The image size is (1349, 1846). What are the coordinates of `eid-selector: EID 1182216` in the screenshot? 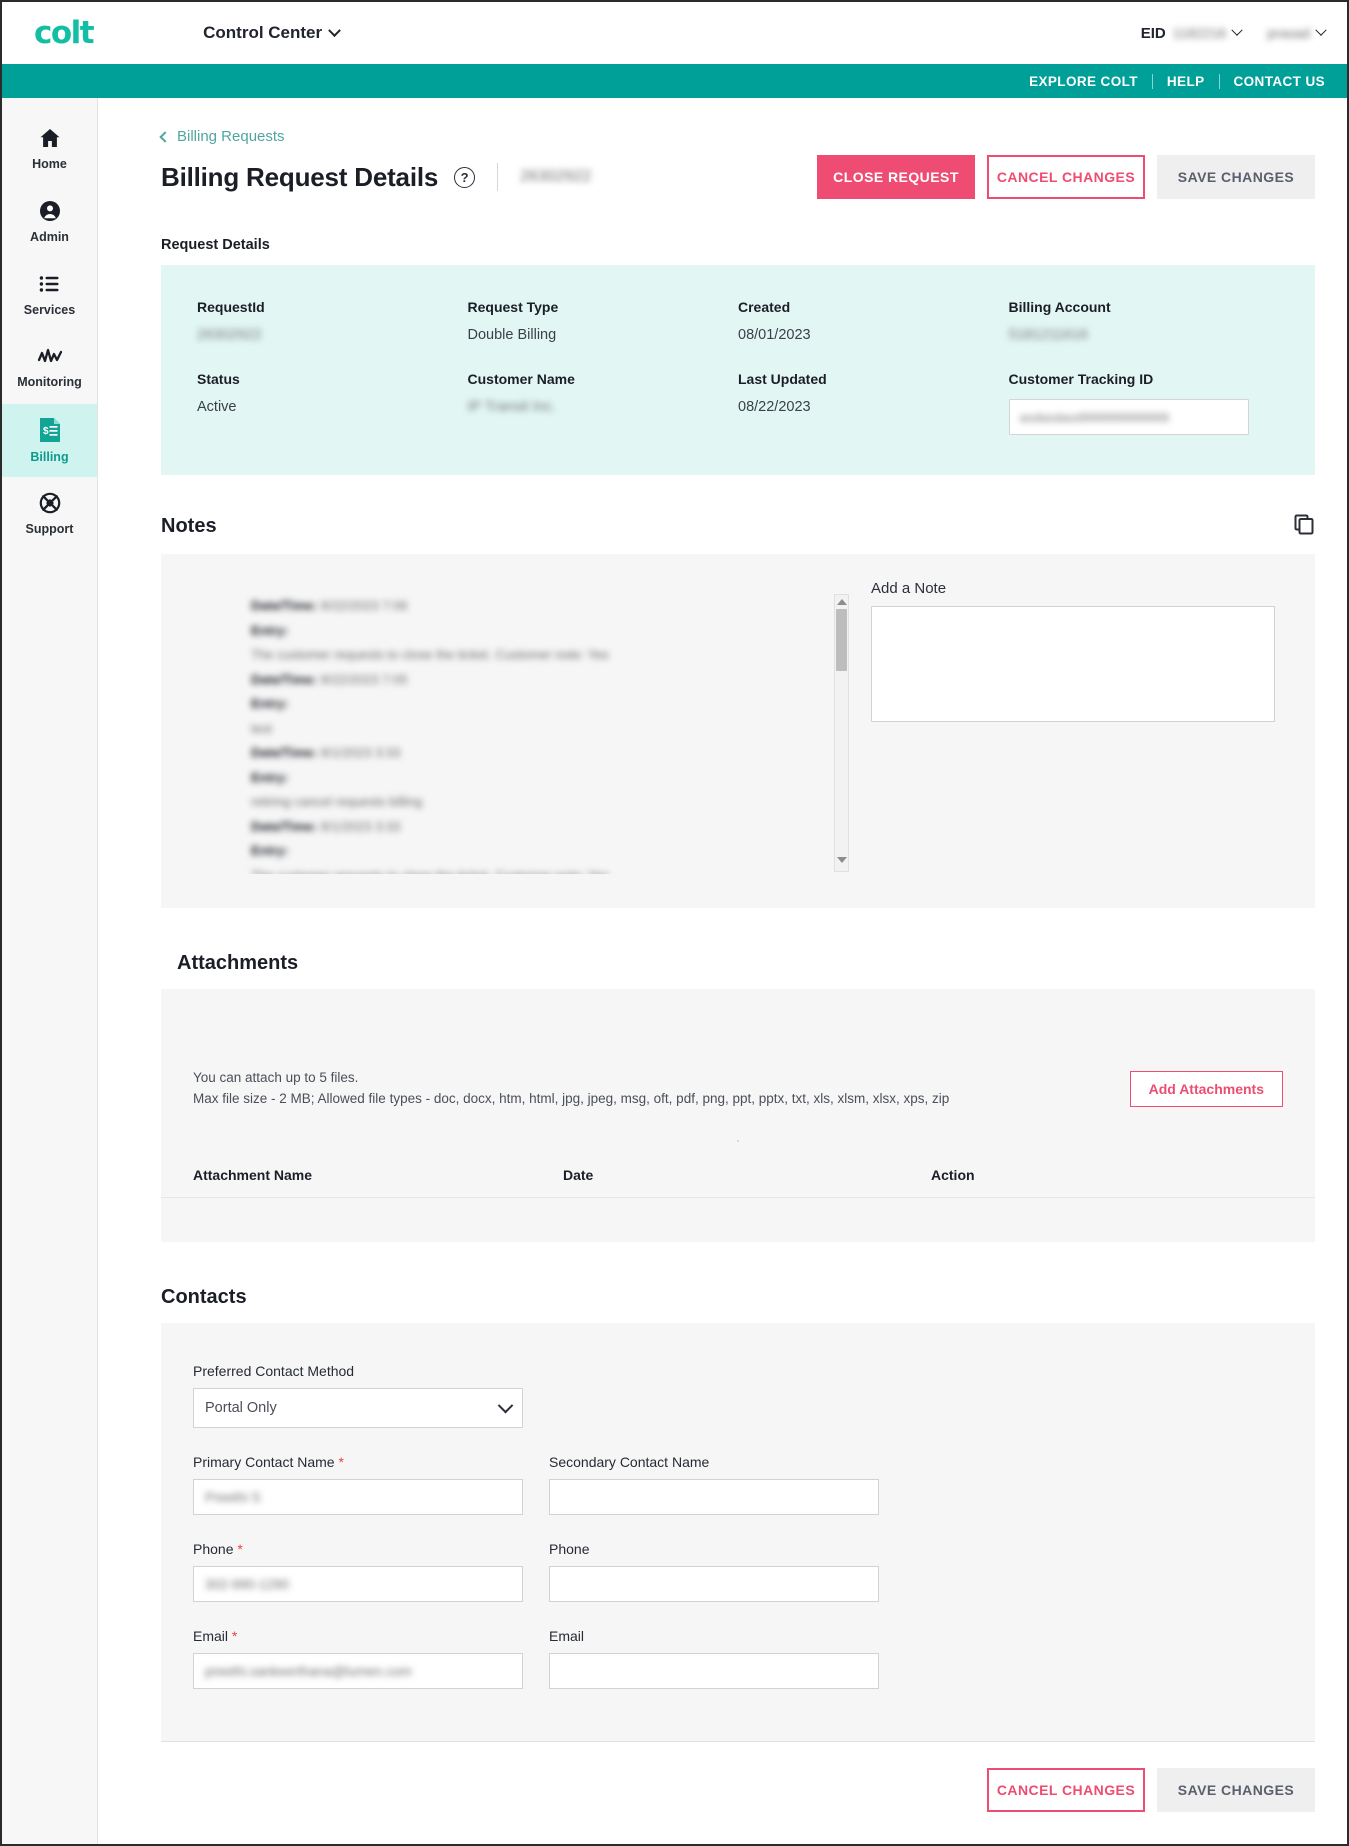 It's located at (1191, 33).